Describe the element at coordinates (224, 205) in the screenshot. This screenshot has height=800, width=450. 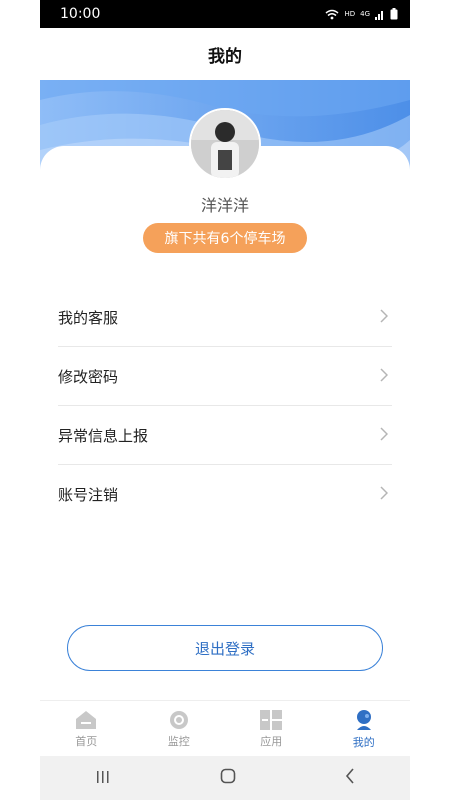
I see `username: 洋洋洋` at that location.